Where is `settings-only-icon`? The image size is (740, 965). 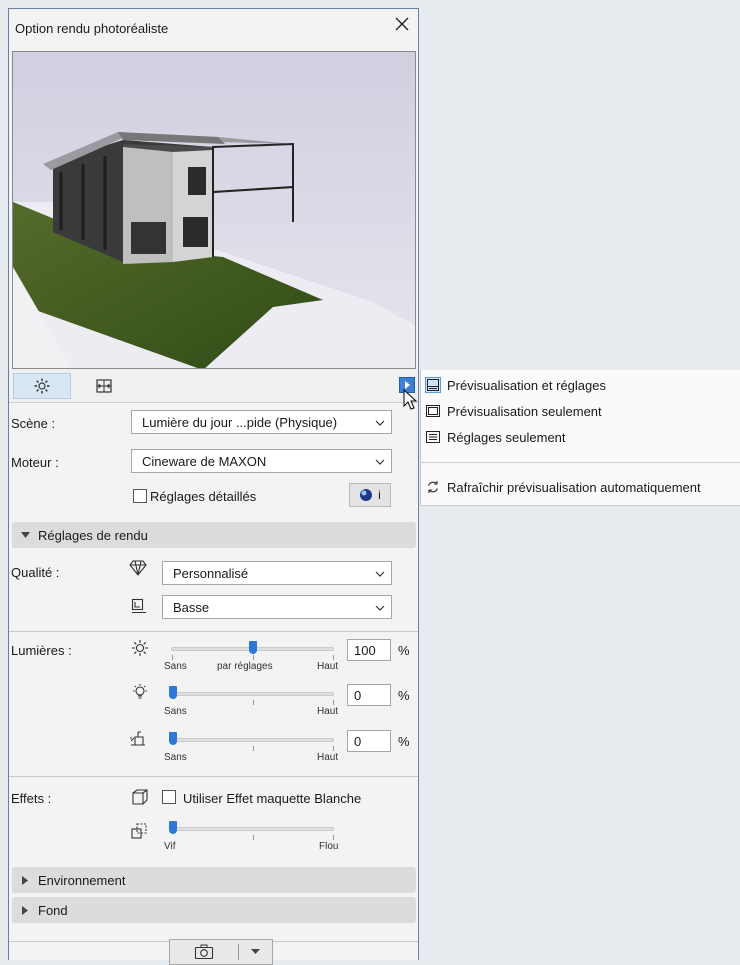 settings-only-icon is located at coordinates (433, 437).